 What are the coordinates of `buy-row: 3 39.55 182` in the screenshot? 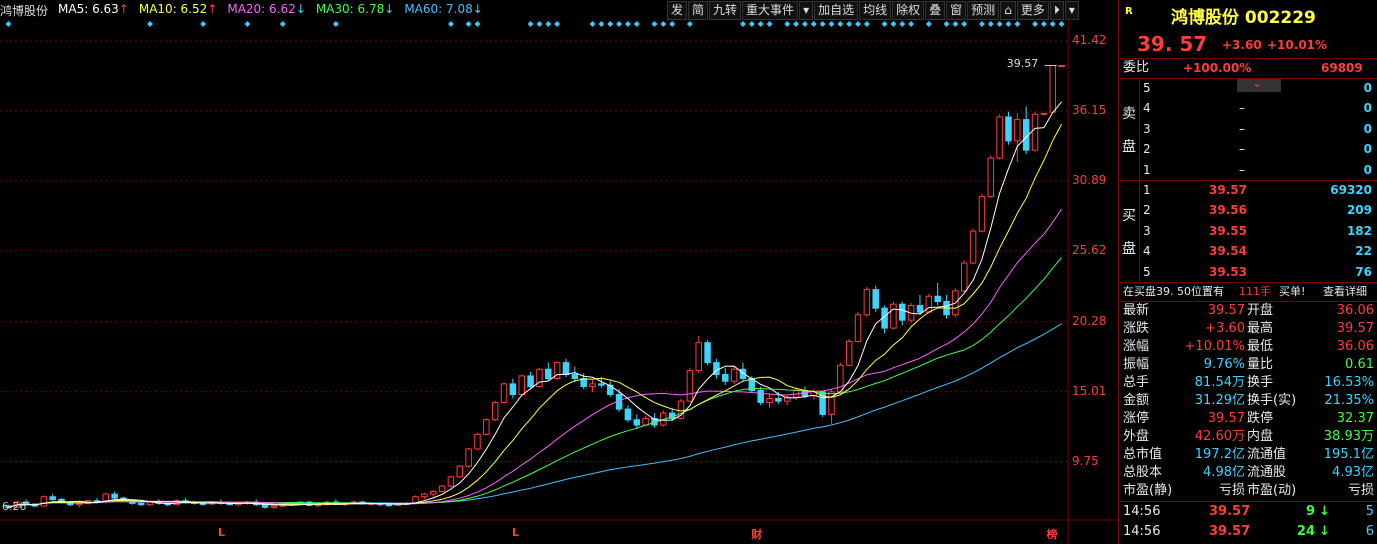 It's located at (1248, 231).